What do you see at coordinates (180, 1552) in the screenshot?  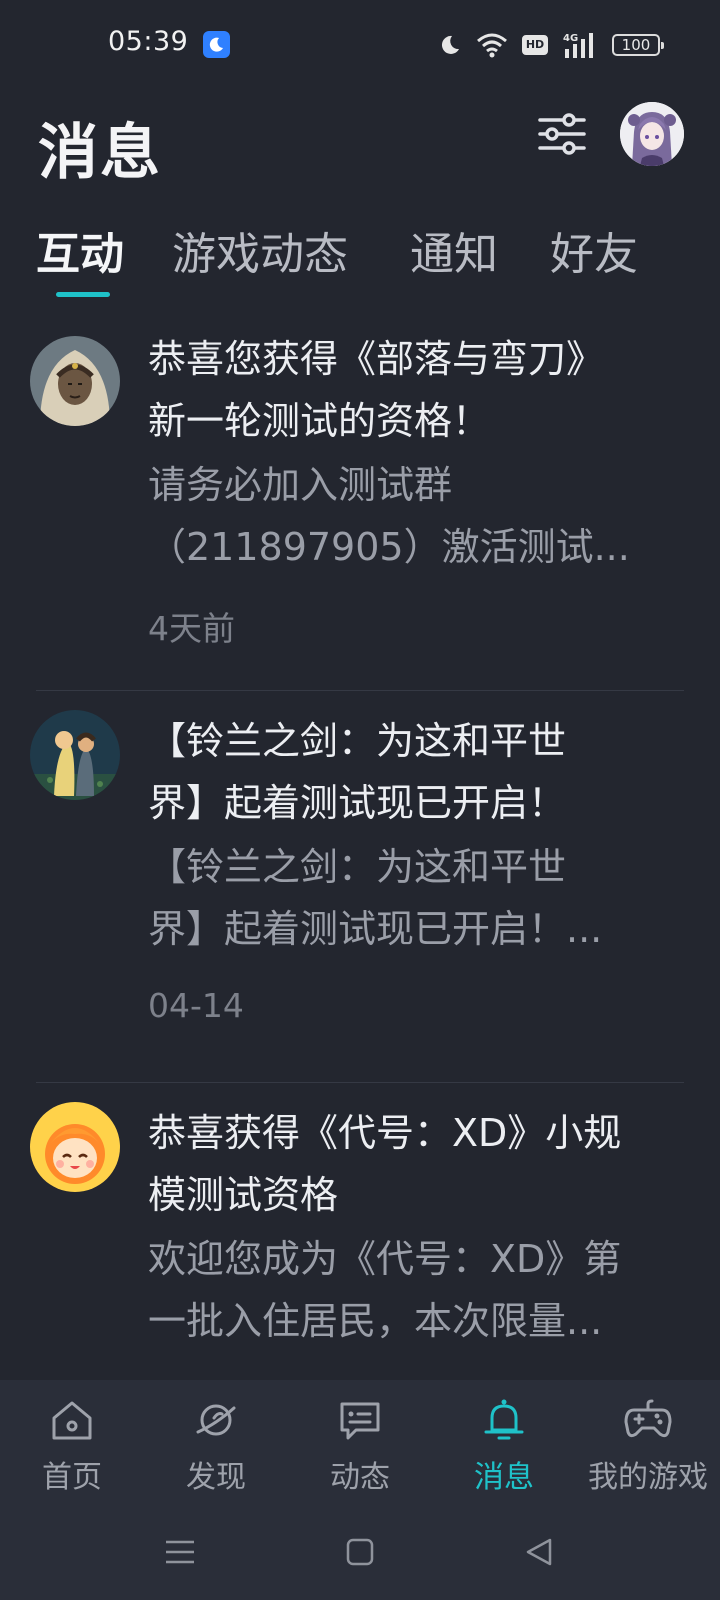 I see `menu-icon` at bounding box center [180, 1552].